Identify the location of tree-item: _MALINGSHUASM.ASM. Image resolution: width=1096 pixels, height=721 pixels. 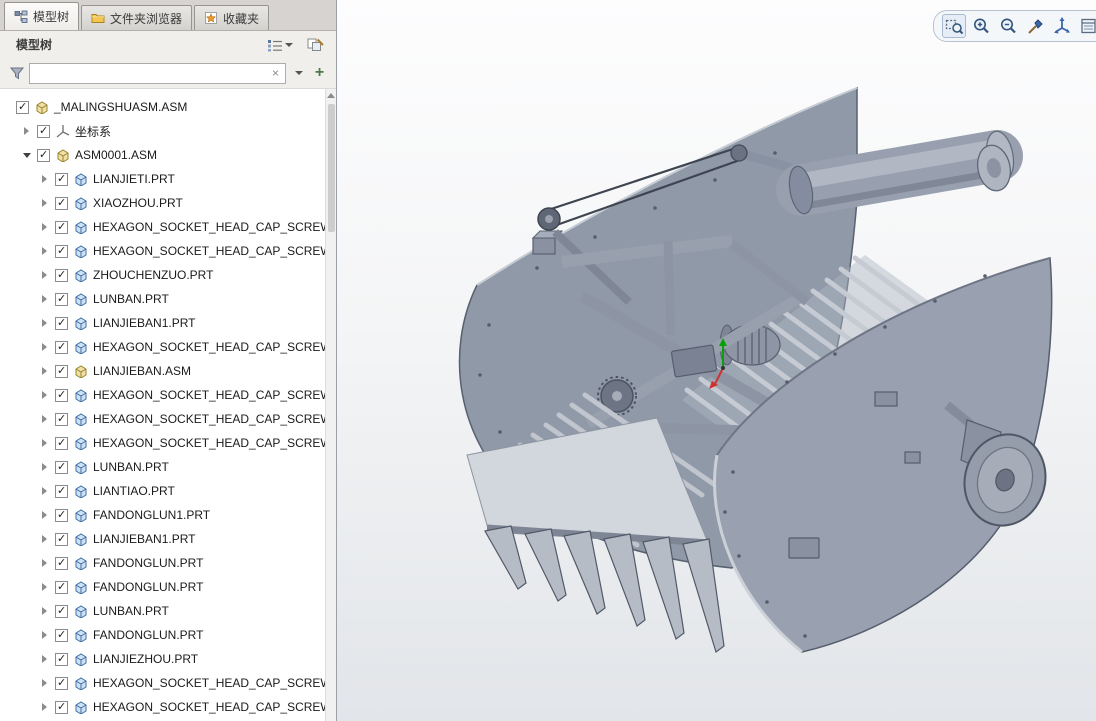
(162, 107).